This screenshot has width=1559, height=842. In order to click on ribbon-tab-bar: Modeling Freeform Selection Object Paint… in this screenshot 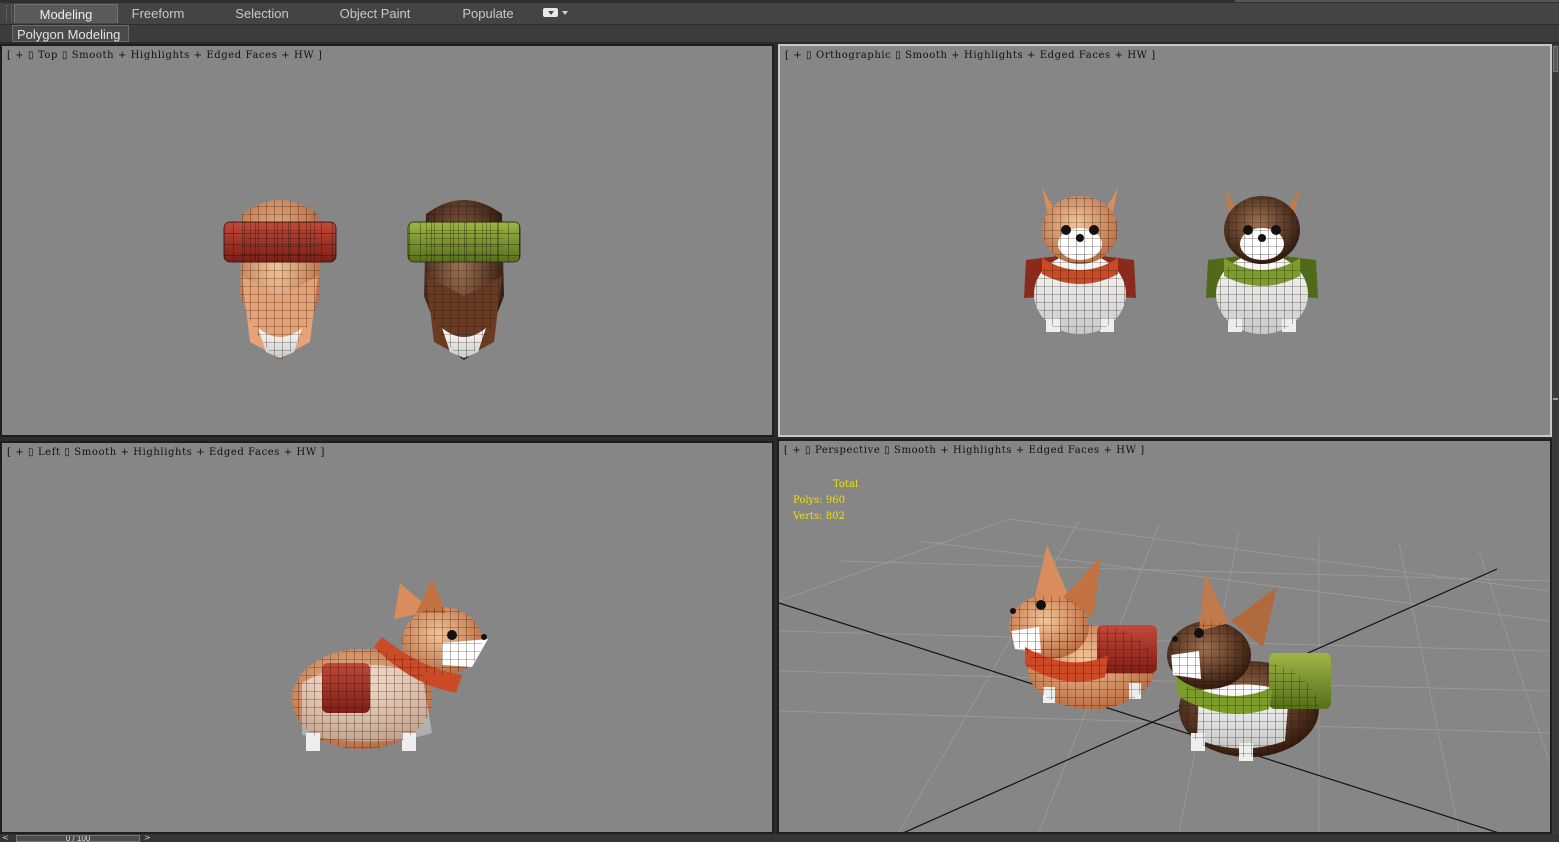, I will do `click(779, 12)`.